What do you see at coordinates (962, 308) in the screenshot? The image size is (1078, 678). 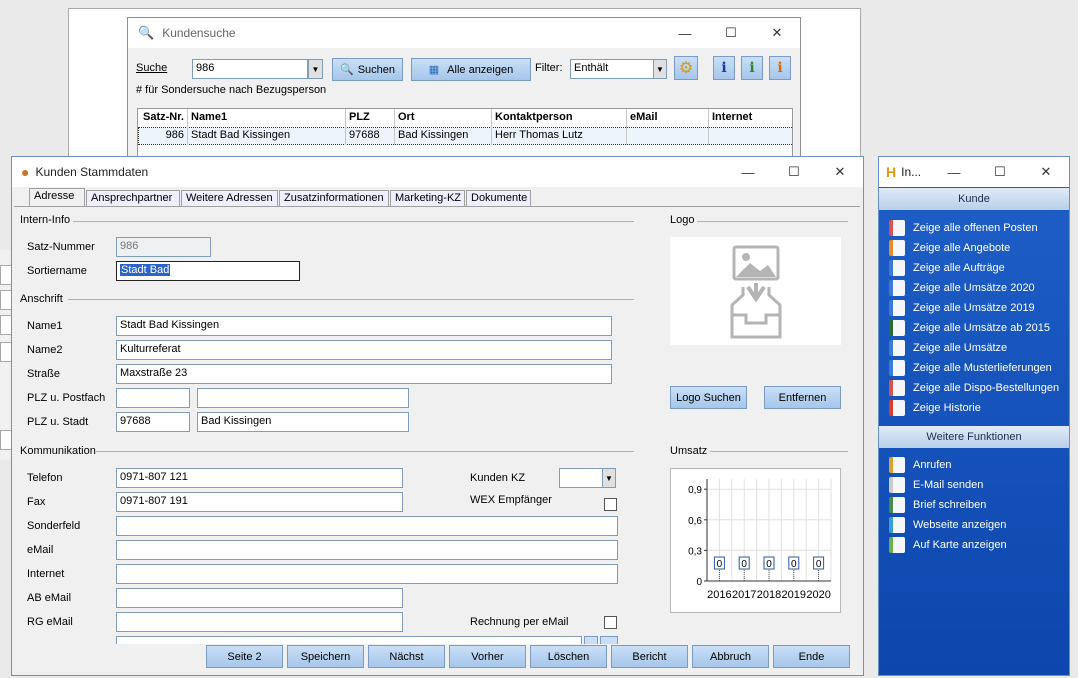 I see `side-item: Zeige alle Umsätze 2019` at bounding box center [962, 308].